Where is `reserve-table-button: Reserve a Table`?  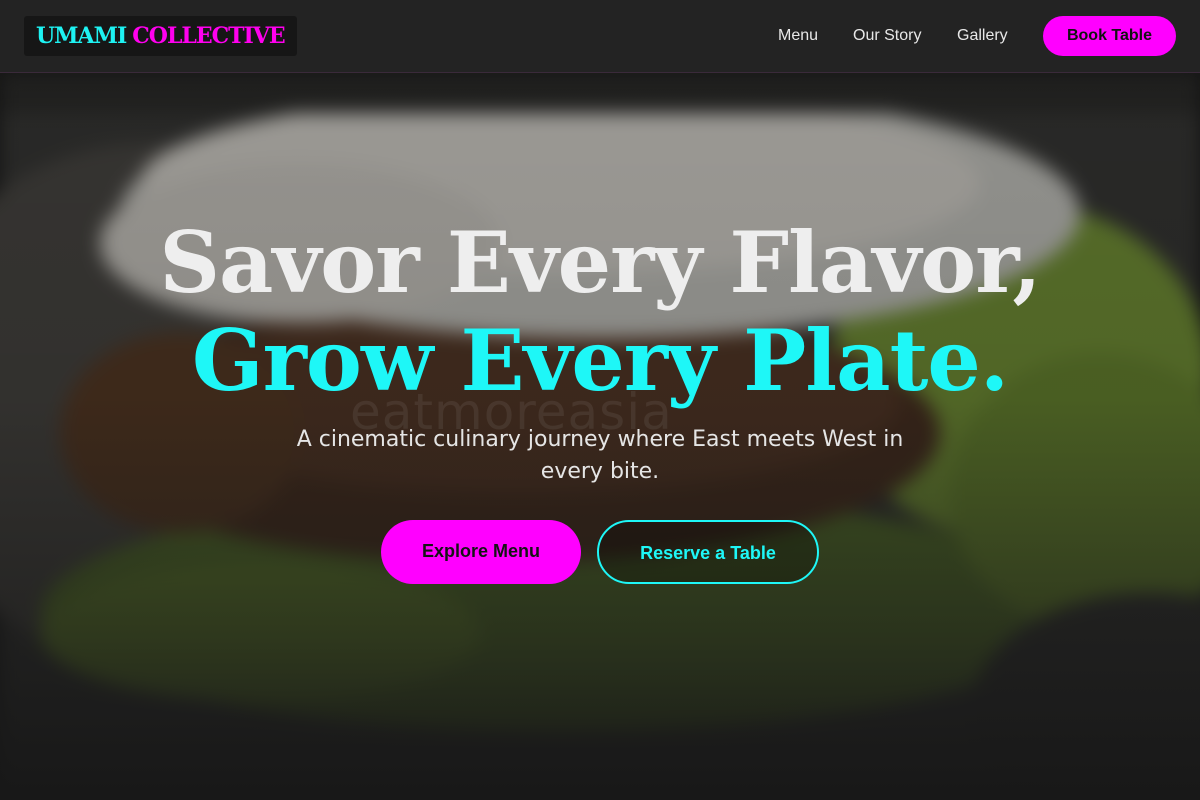 reserve-table-button: Reserve a Table is located at coordinates (708, 552).